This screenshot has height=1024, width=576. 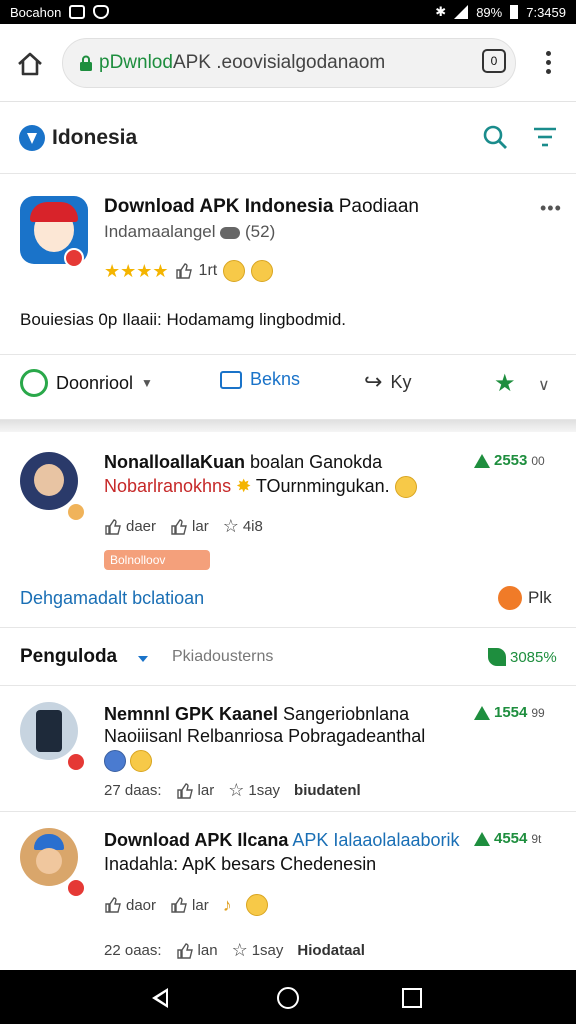 What do you see at coordinates (288, 426) in the screenshot?
I see `divider` at bounding box center [288, 426].